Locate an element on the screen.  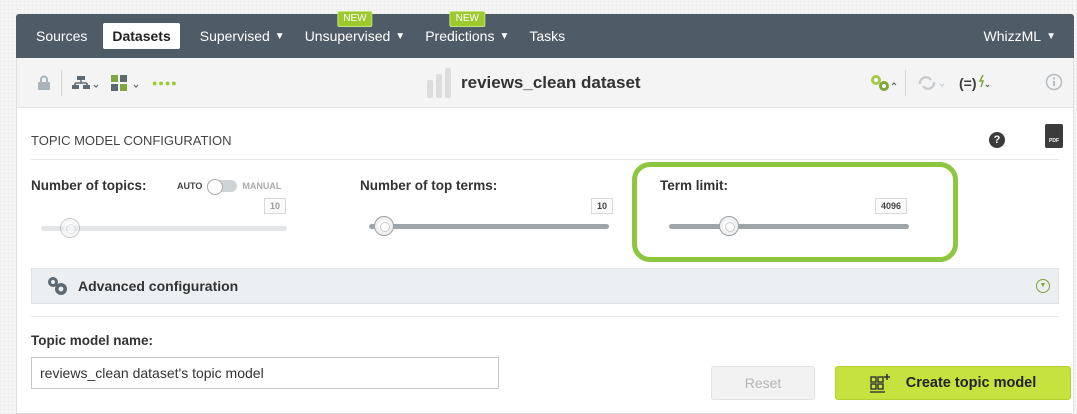
dataset-toolbar: ●●●● reviews_clean dataset (=) is located at coordinates (545, 83).